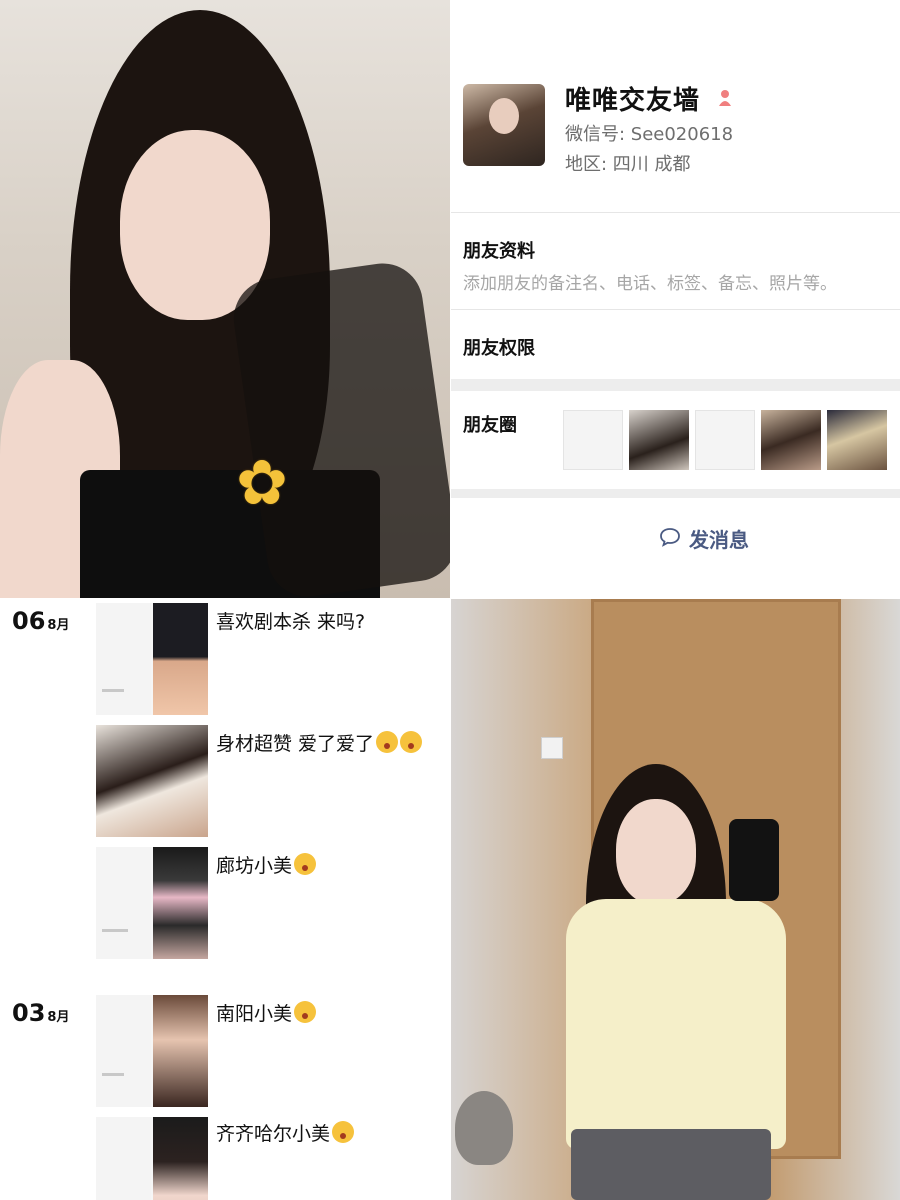 The width and height of the screenshot is (900, 1200). What do you see at coordinates (484, 1128) in the screenshot?
I see `cat-shape` at bounding box center [484, 1128].